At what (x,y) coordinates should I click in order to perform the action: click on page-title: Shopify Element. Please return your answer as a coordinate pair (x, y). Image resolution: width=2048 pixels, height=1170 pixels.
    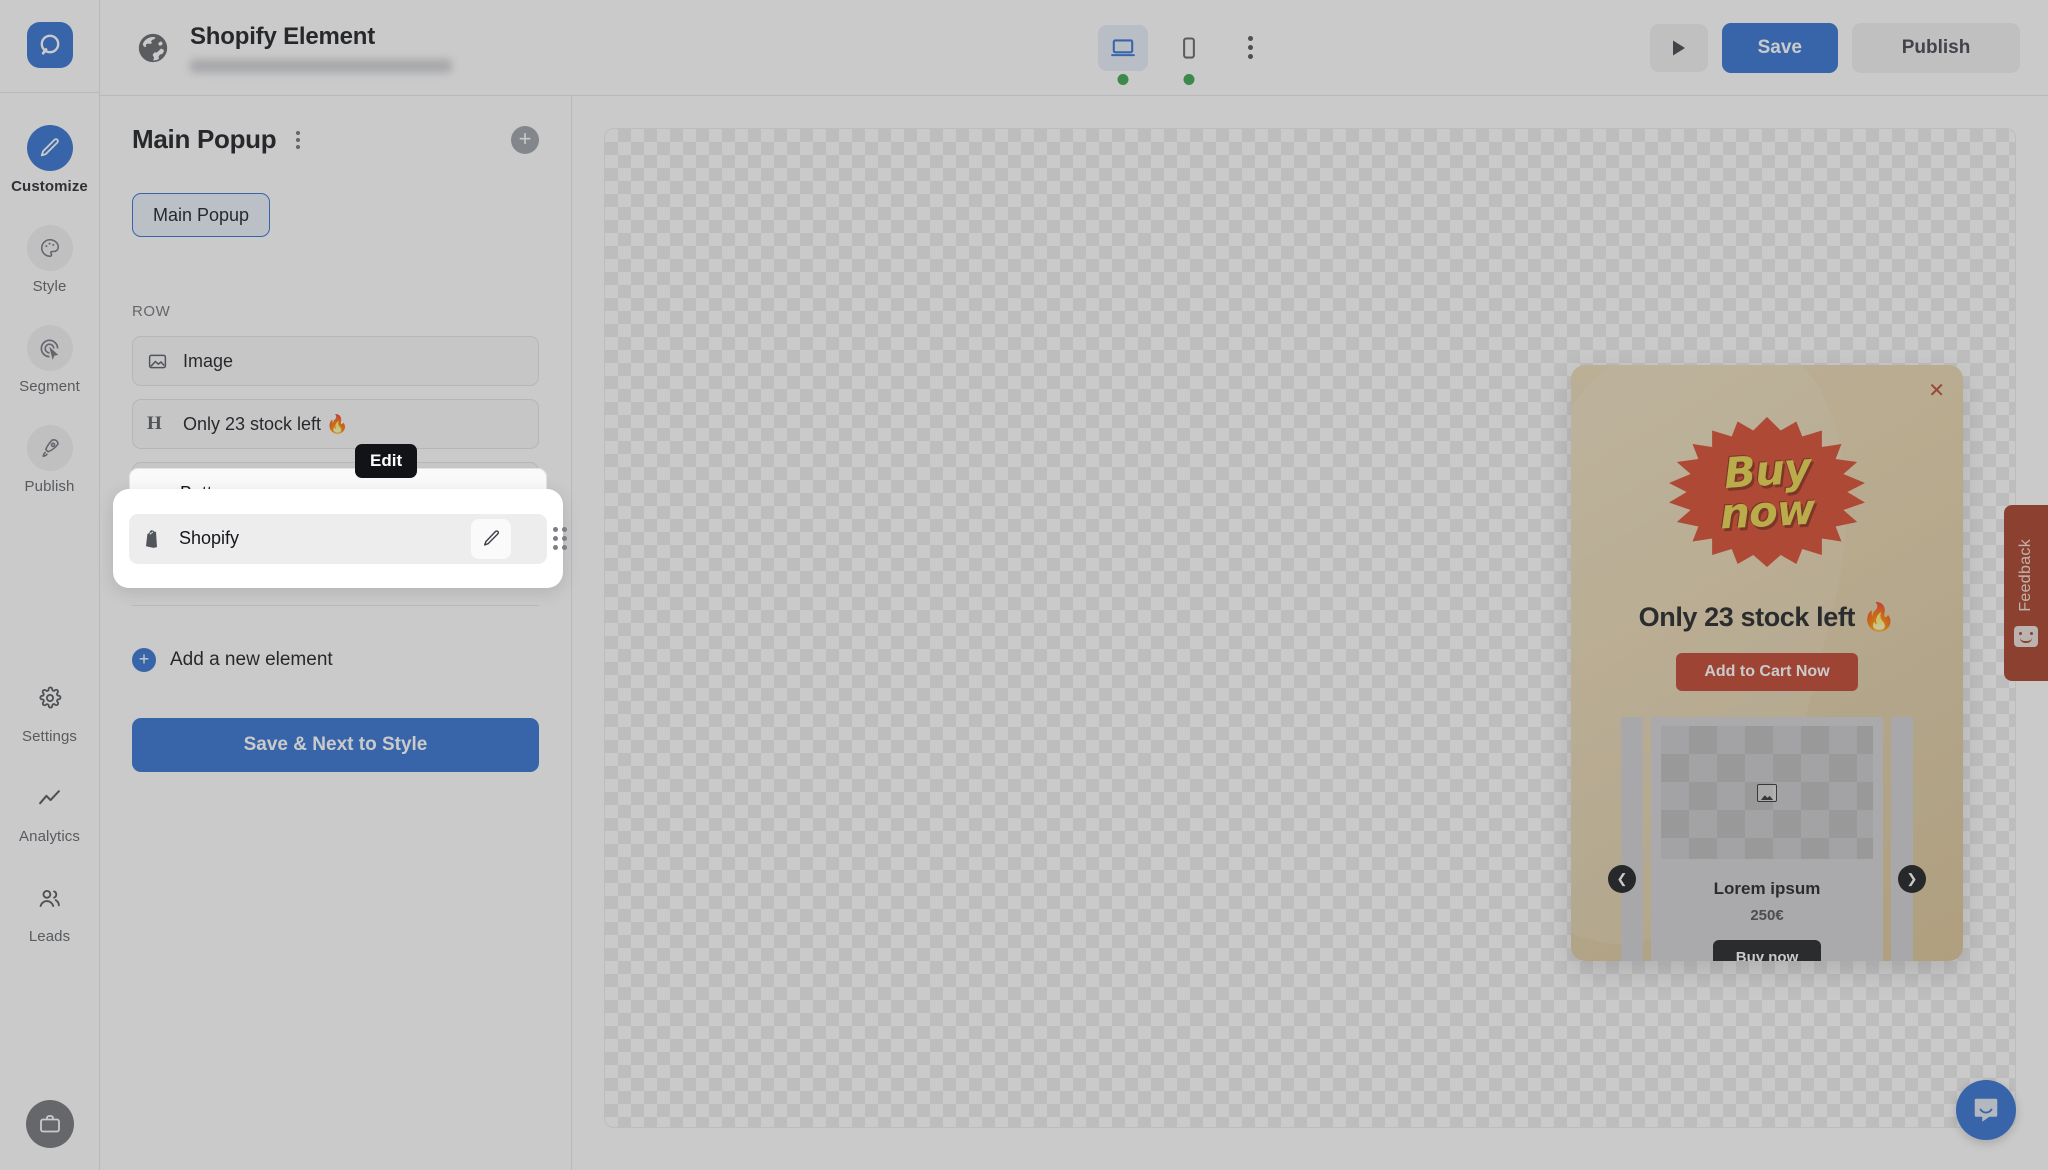
    Looking at the image, I should click on (283, 36).